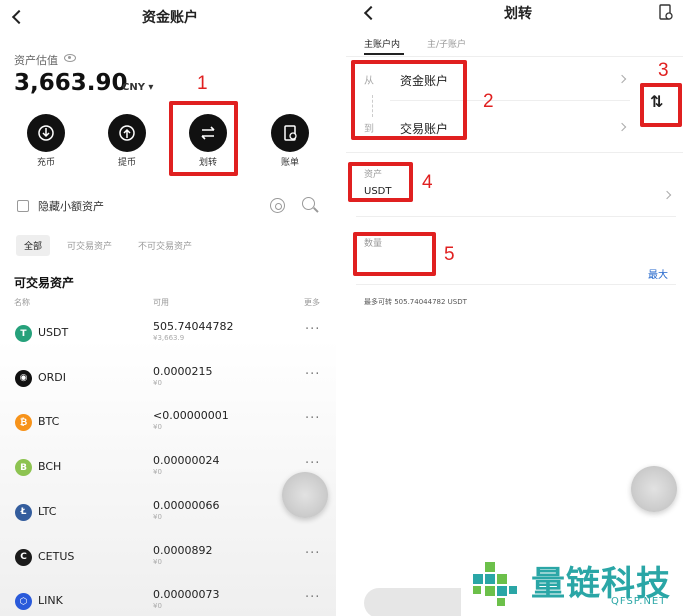 The width and height of the screenshot is (683, 616). Describe the element at coordinates (572, 584) in the screenshot. I see `watermark: 量链科技 QFSP.NET` at that location.